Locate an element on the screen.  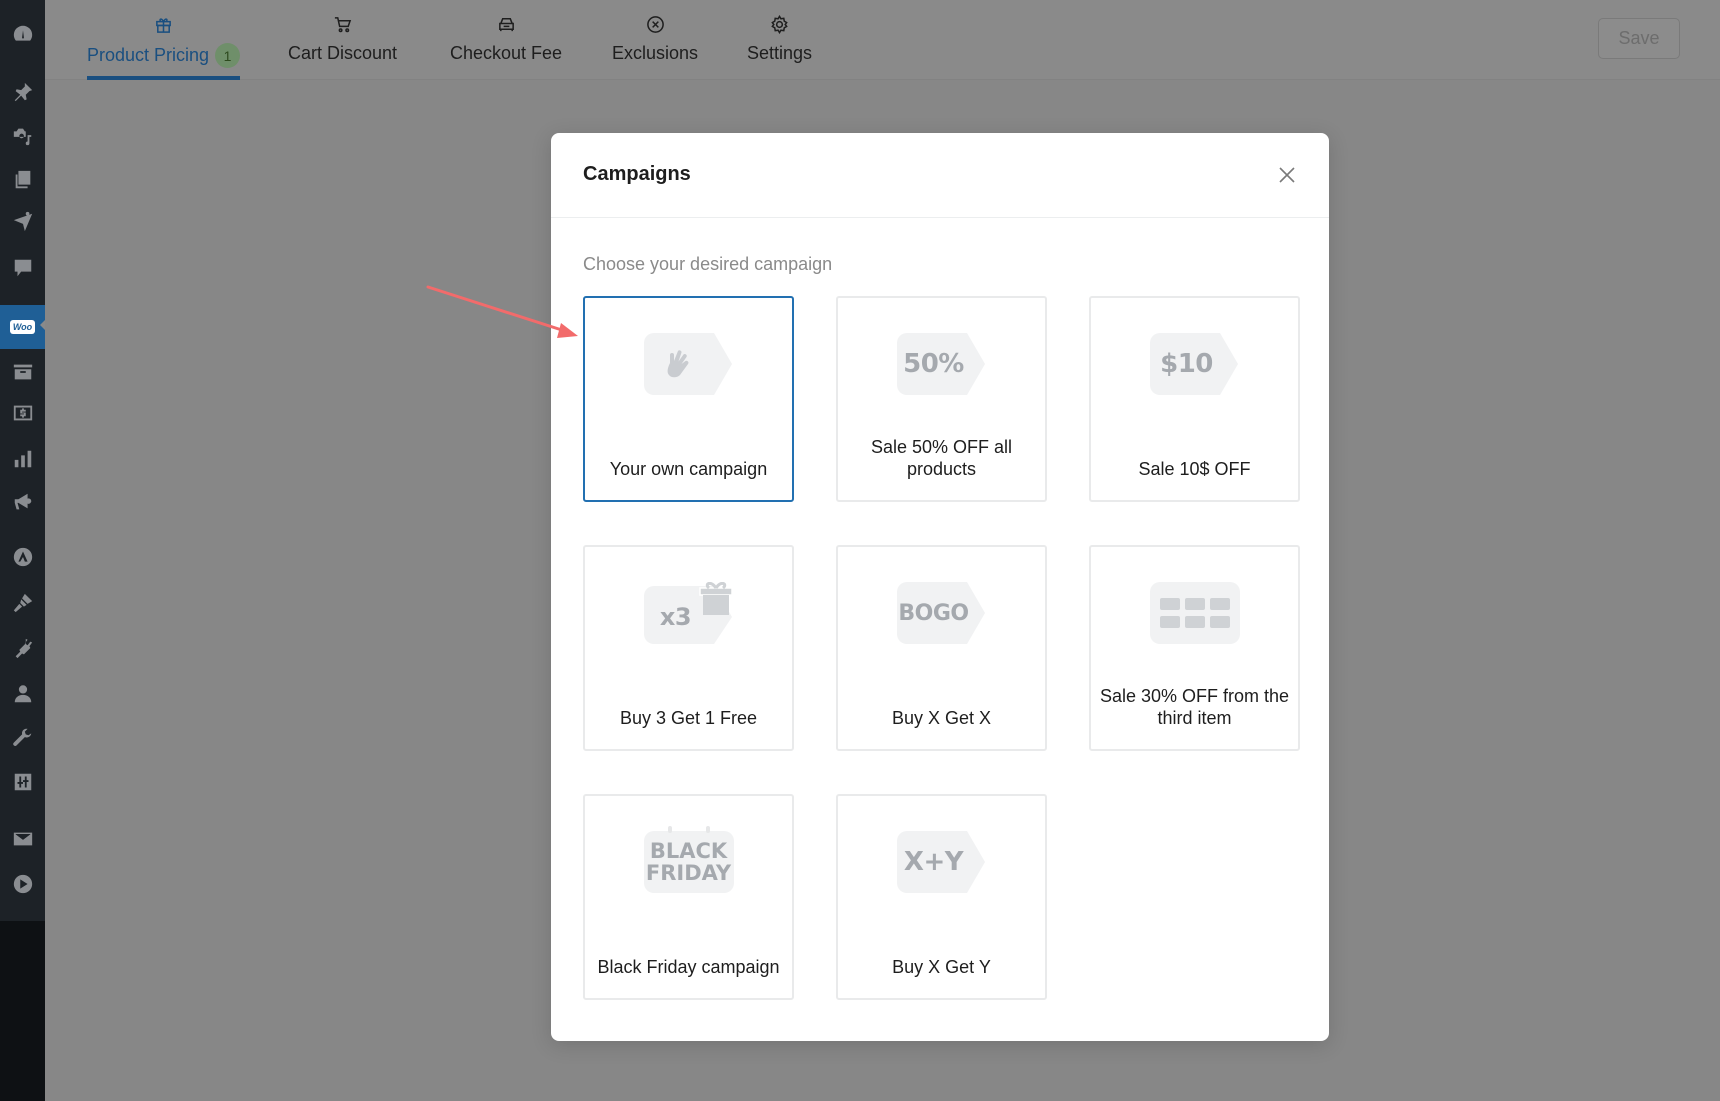
close-icon is located at coordinates (1287, 175).